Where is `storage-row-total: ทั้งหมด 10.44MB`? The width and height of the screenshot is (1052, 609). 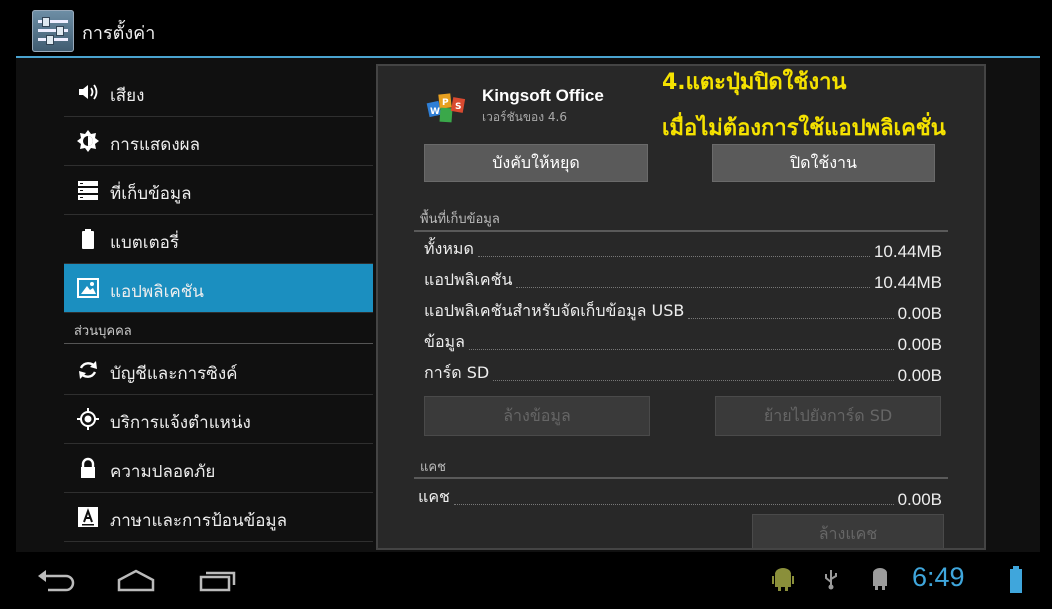 storage-row-total: ทั้งหมด 10.44MB is located at coordinates (683, 250).